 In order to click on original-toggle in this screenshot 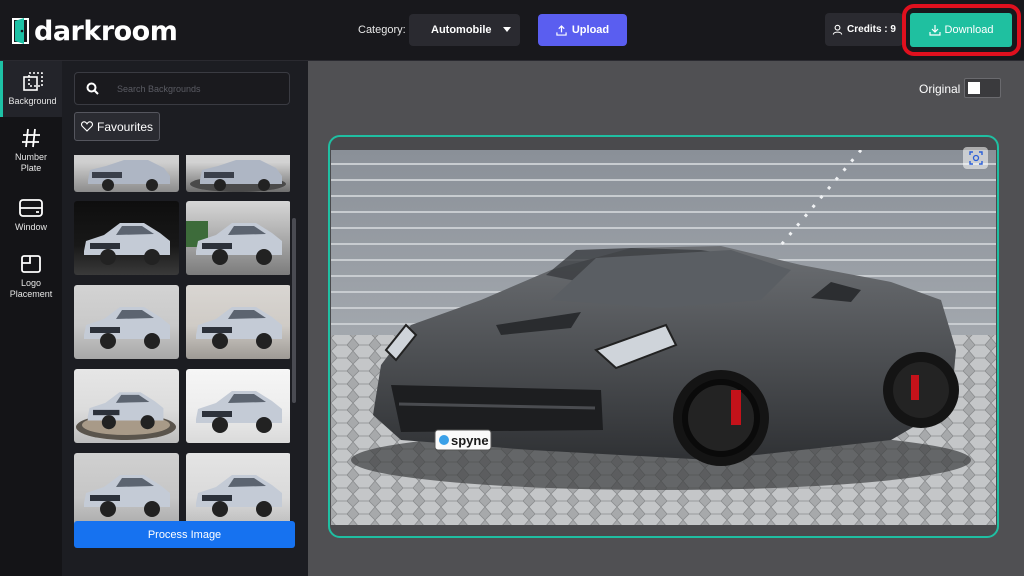, I will do `click(982, 88)`.